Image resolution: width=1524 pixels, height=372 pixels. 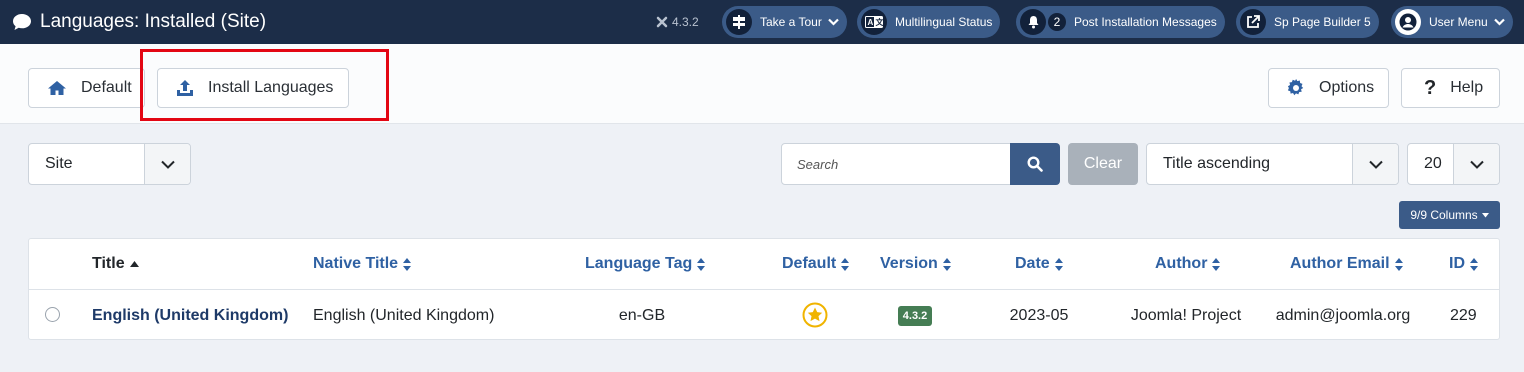 What do you see at coordinates (1057, 22) in the screenshot?
I see `notification-count: 2` at bounding box center [1057, 22].